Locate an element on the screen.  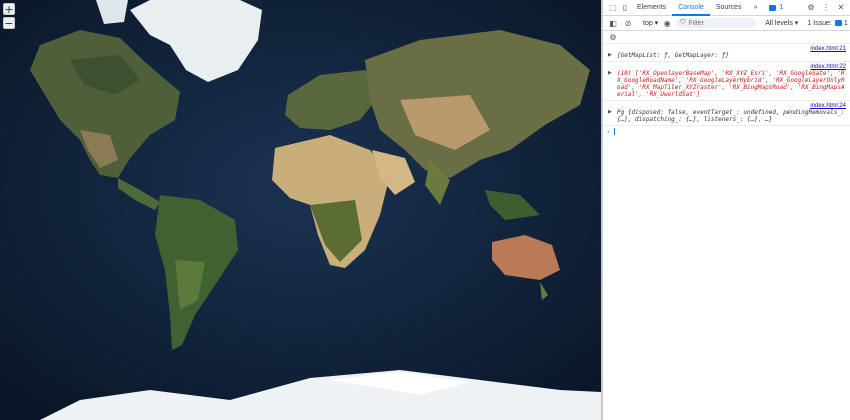
tab-sources: Sources is located at coordinates (729, 8).